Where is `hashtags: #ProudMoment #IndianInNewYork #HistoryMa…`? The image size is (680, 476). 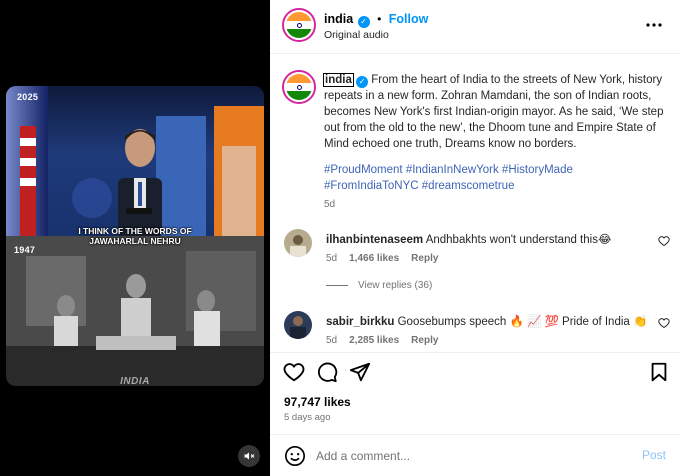 hashtags: #ProudMoment #IndianInNewYork #HistoryMa… is located at coordinates (497, 178).